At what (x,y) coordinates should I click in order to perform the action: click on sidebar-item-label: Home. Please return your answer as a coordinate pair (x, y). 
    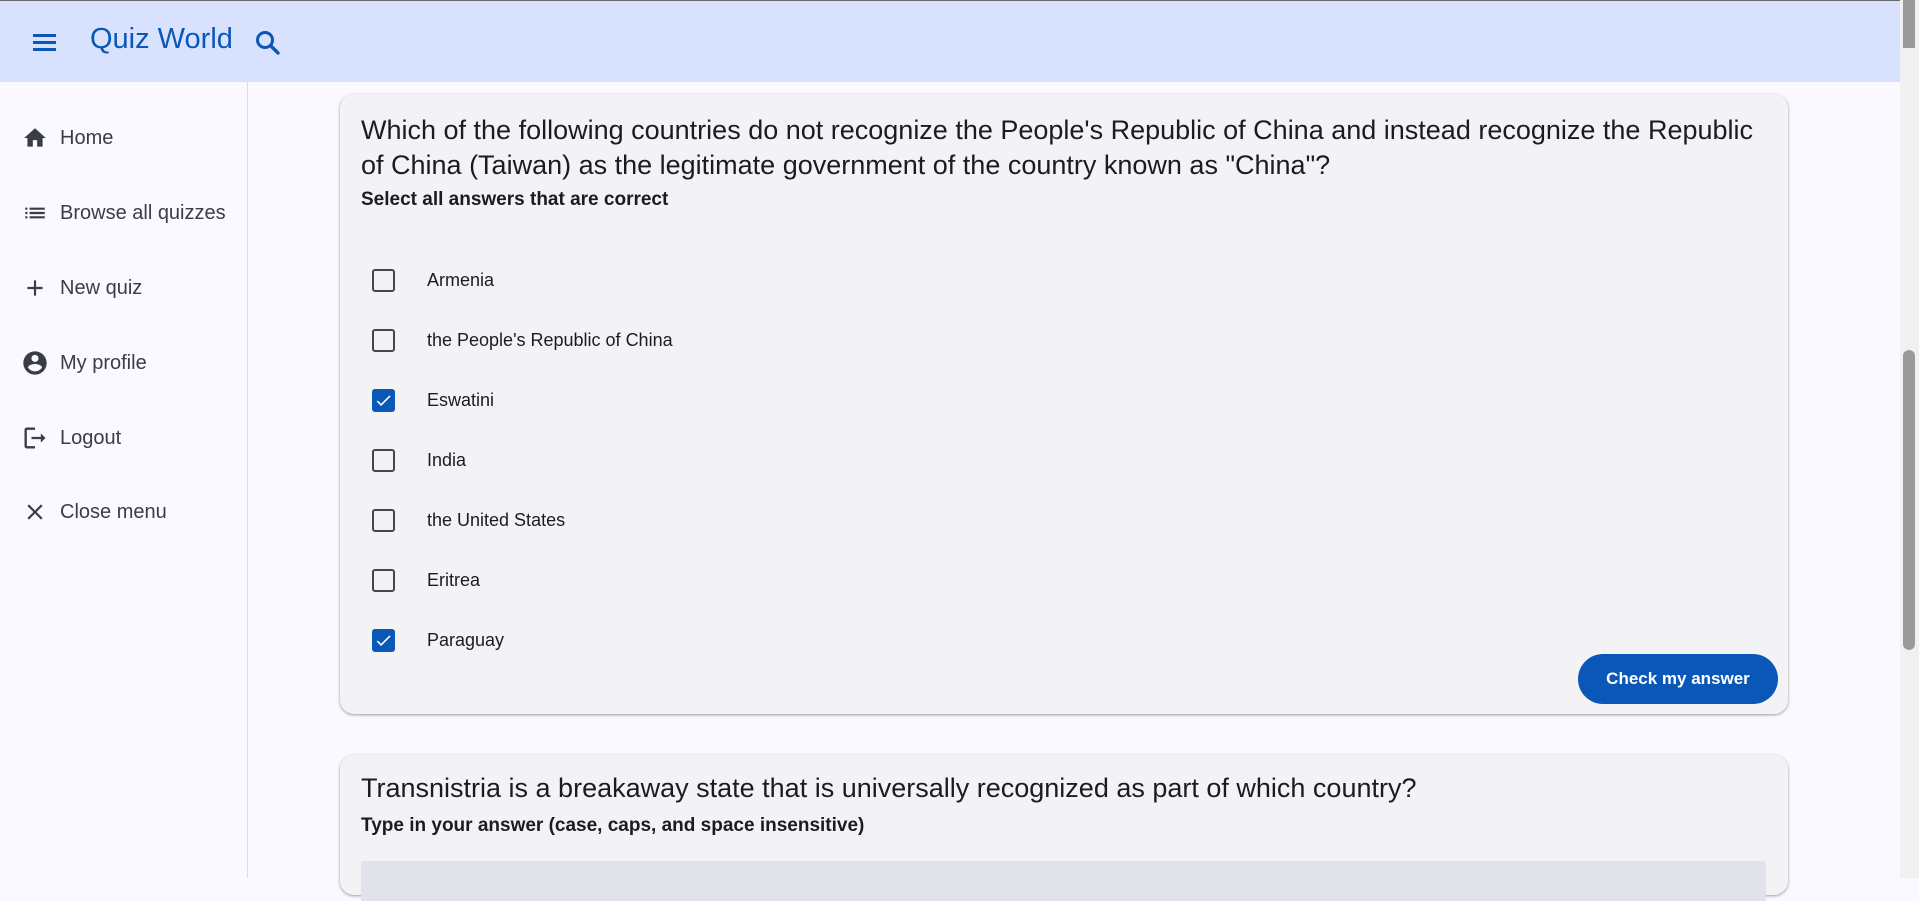
    Looking at the image, I should click on (87, 137).